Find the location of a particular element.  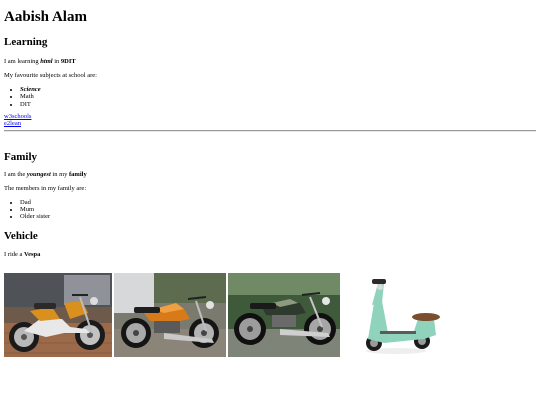

green-classic-motorbike-icon is located at coordinates (284, 315).